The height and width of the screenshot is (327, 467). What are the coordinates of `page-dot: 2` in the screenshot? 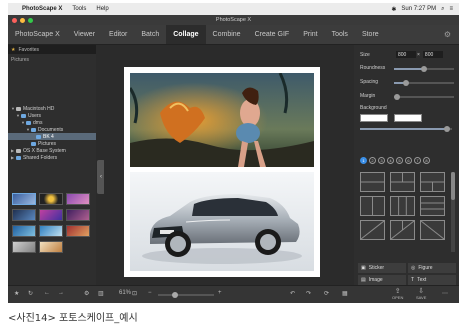 It's located at (372, 160).